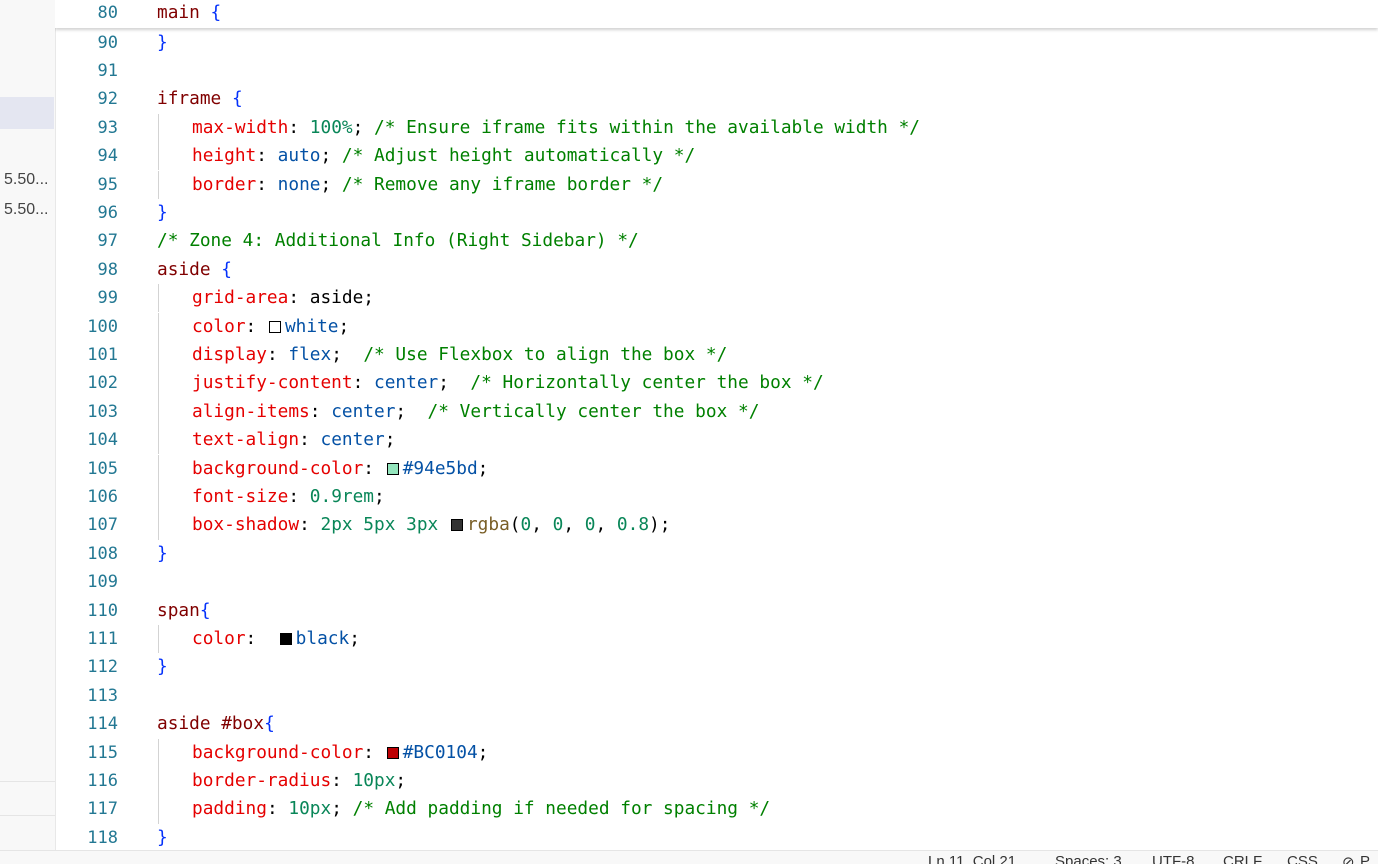  Describe the element at coordinates (716, 440) in the screenshot. I see `code-line: 104 text-align: center;` at that location.